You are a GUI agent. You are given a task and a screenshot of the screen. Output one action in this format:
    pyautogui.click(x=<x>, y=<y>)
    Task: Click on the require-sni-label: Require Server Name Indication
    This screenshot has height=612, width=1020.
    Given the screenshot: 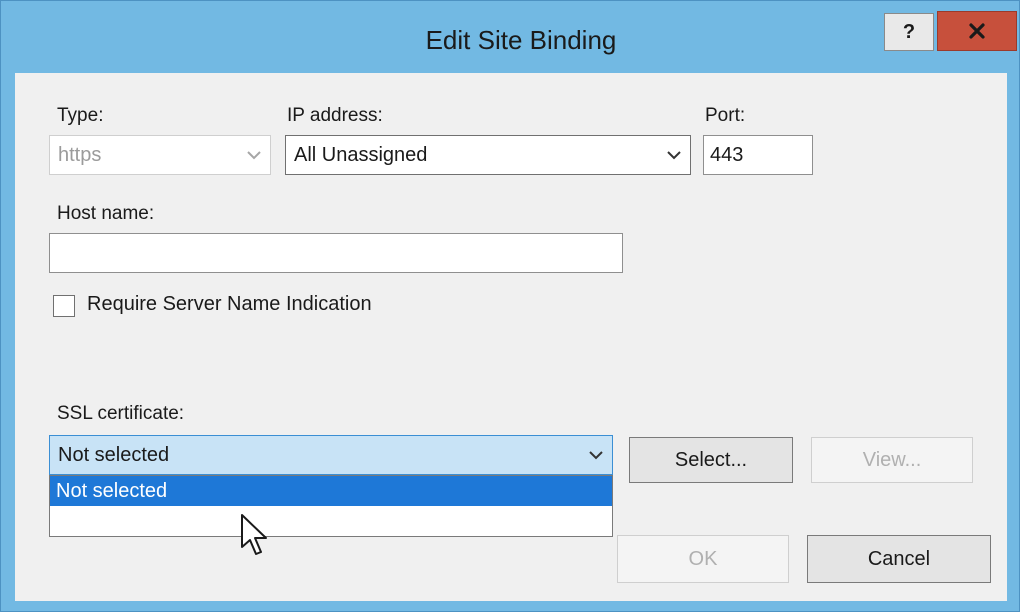 What is the action you would take?
    pyautogui.click(x=229, y=304)
    